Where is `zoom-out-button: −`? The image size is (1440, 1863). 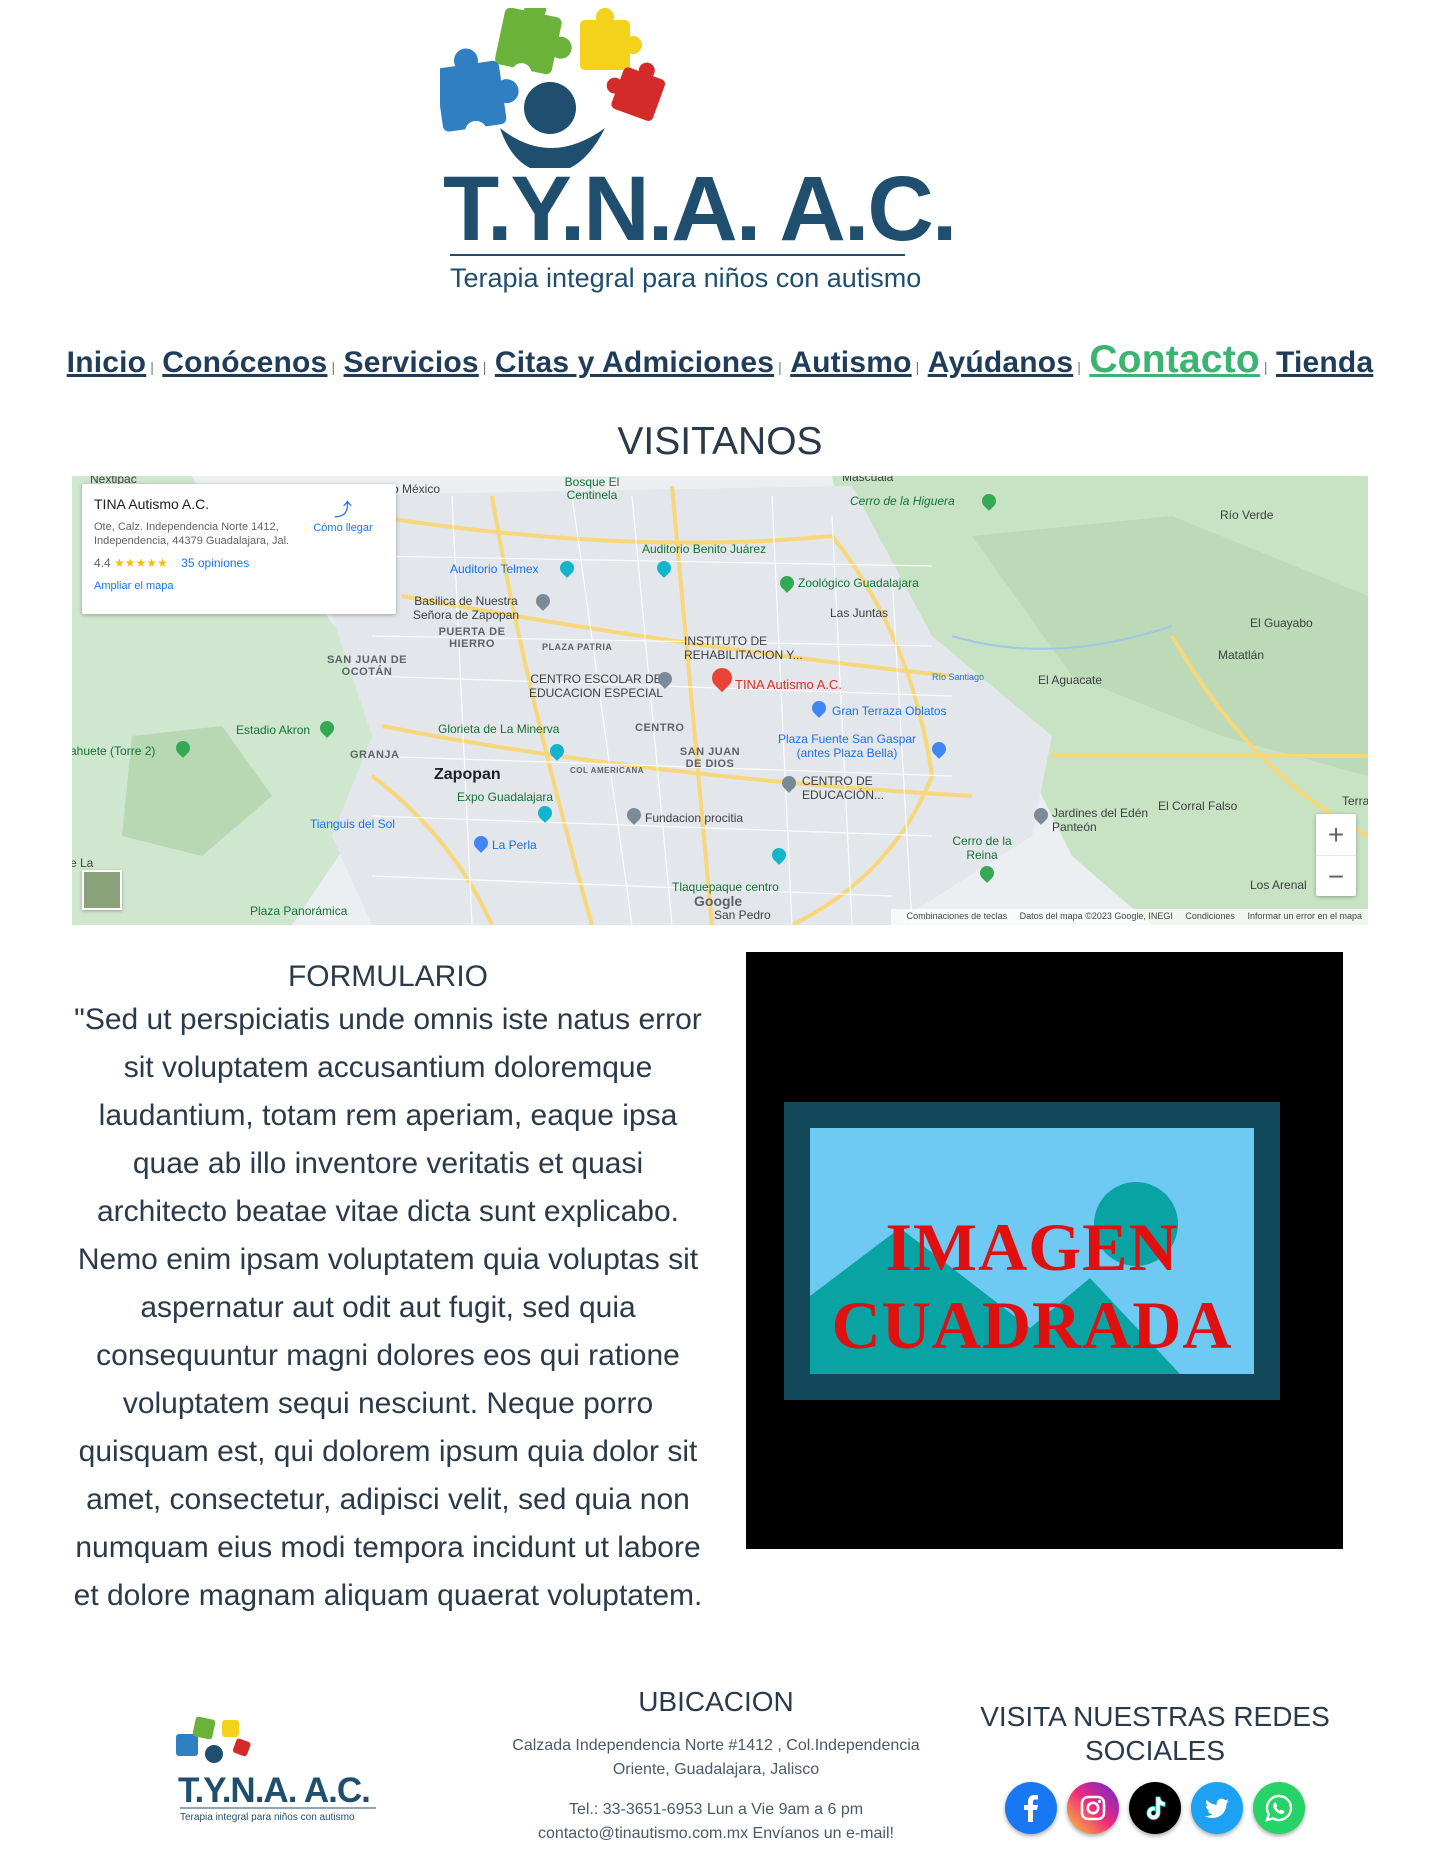 zoom-out-button: − is located at coordinates (1336, 875).